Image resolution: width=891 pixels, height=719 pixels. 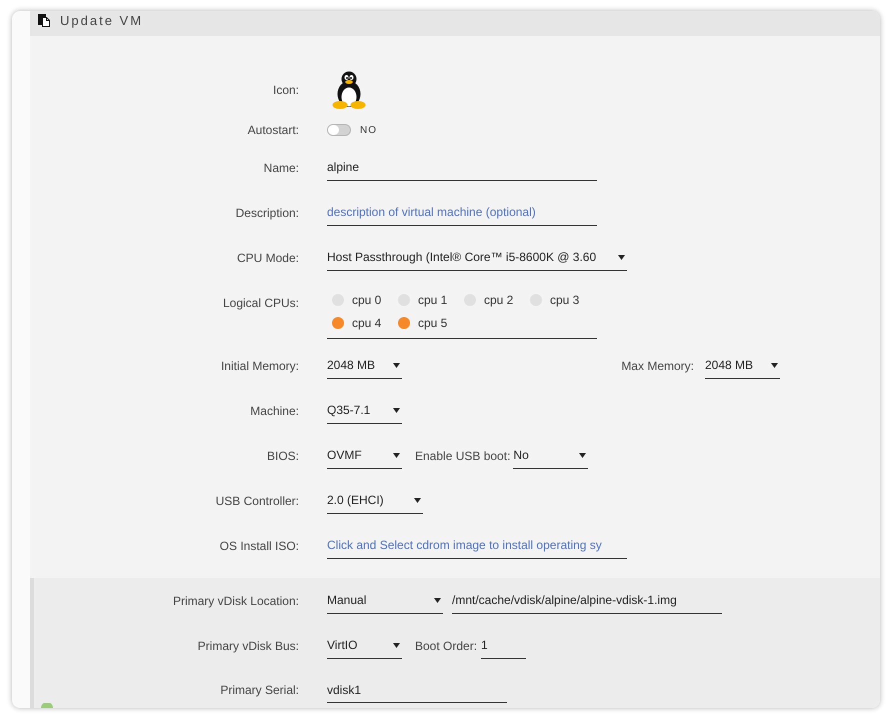 What do you see at coordinates (364, 645) in the screenshot?
I see `vdisk-bus-dropdown: VirtIO` at bounding box center [364, 645].